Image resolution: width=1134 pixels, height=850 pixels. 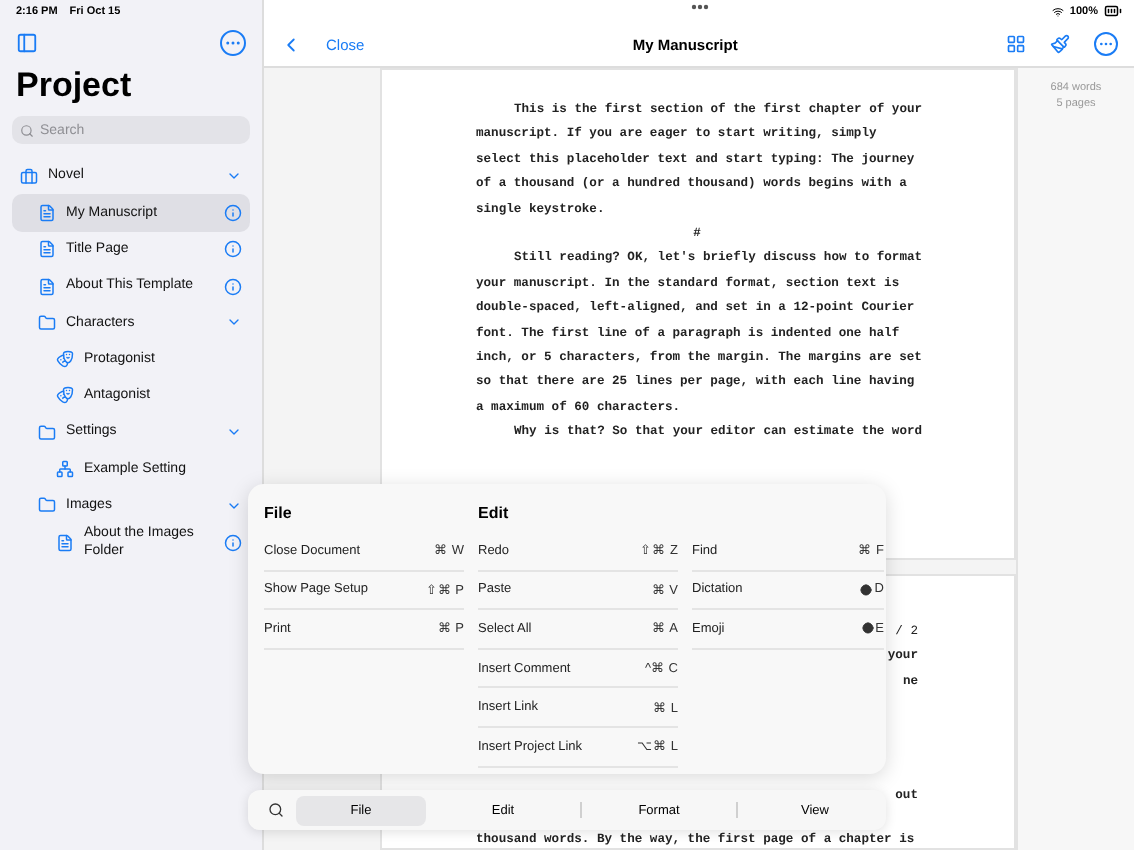 I want to click on brush-icon, so click(x=1060, y=44).